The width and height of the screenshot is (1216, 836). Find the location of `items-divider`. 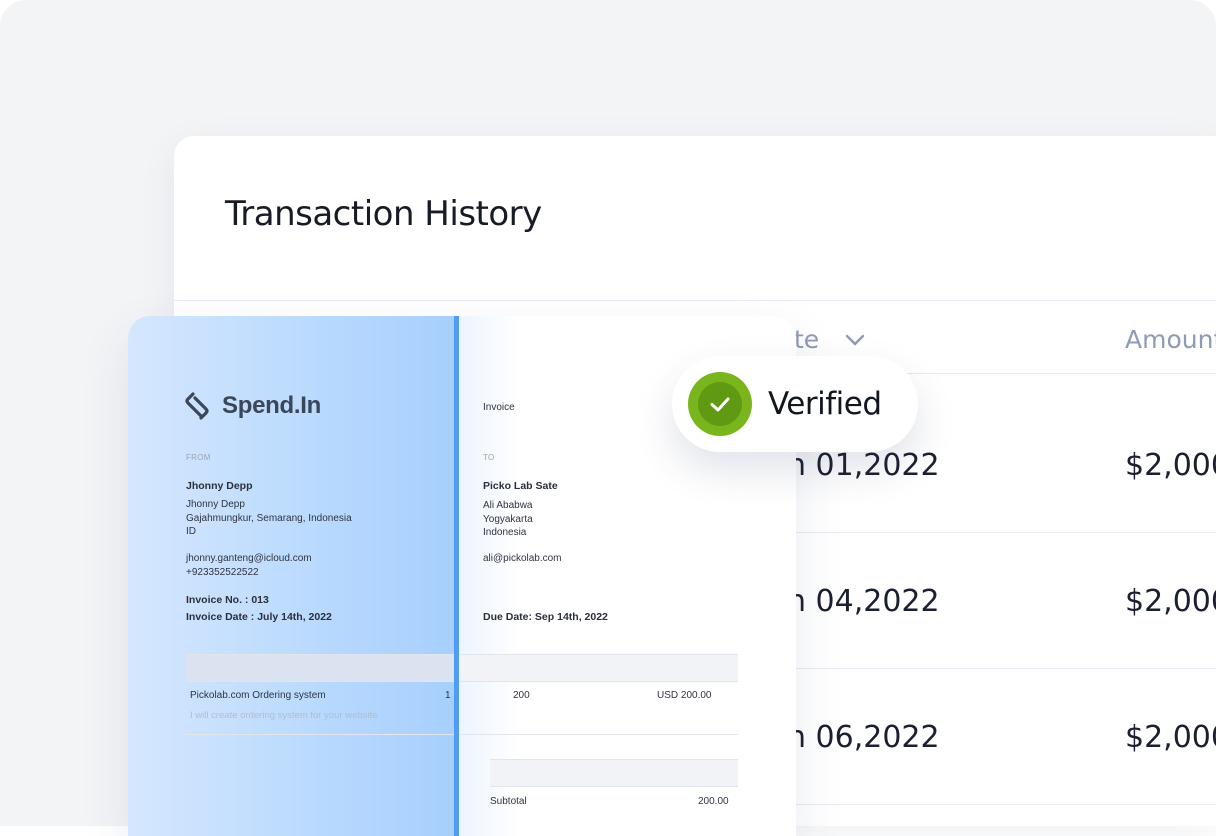

items-divider is located at coordinates (462, 734).